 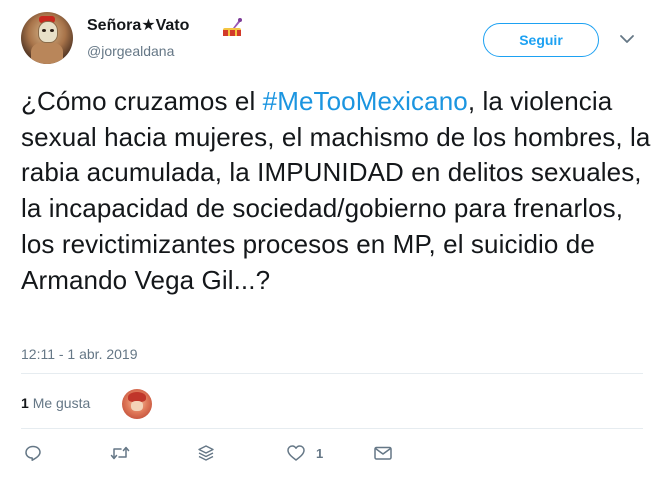 I want to click on likes-label: Me gusta, so click(x=61, y=403).